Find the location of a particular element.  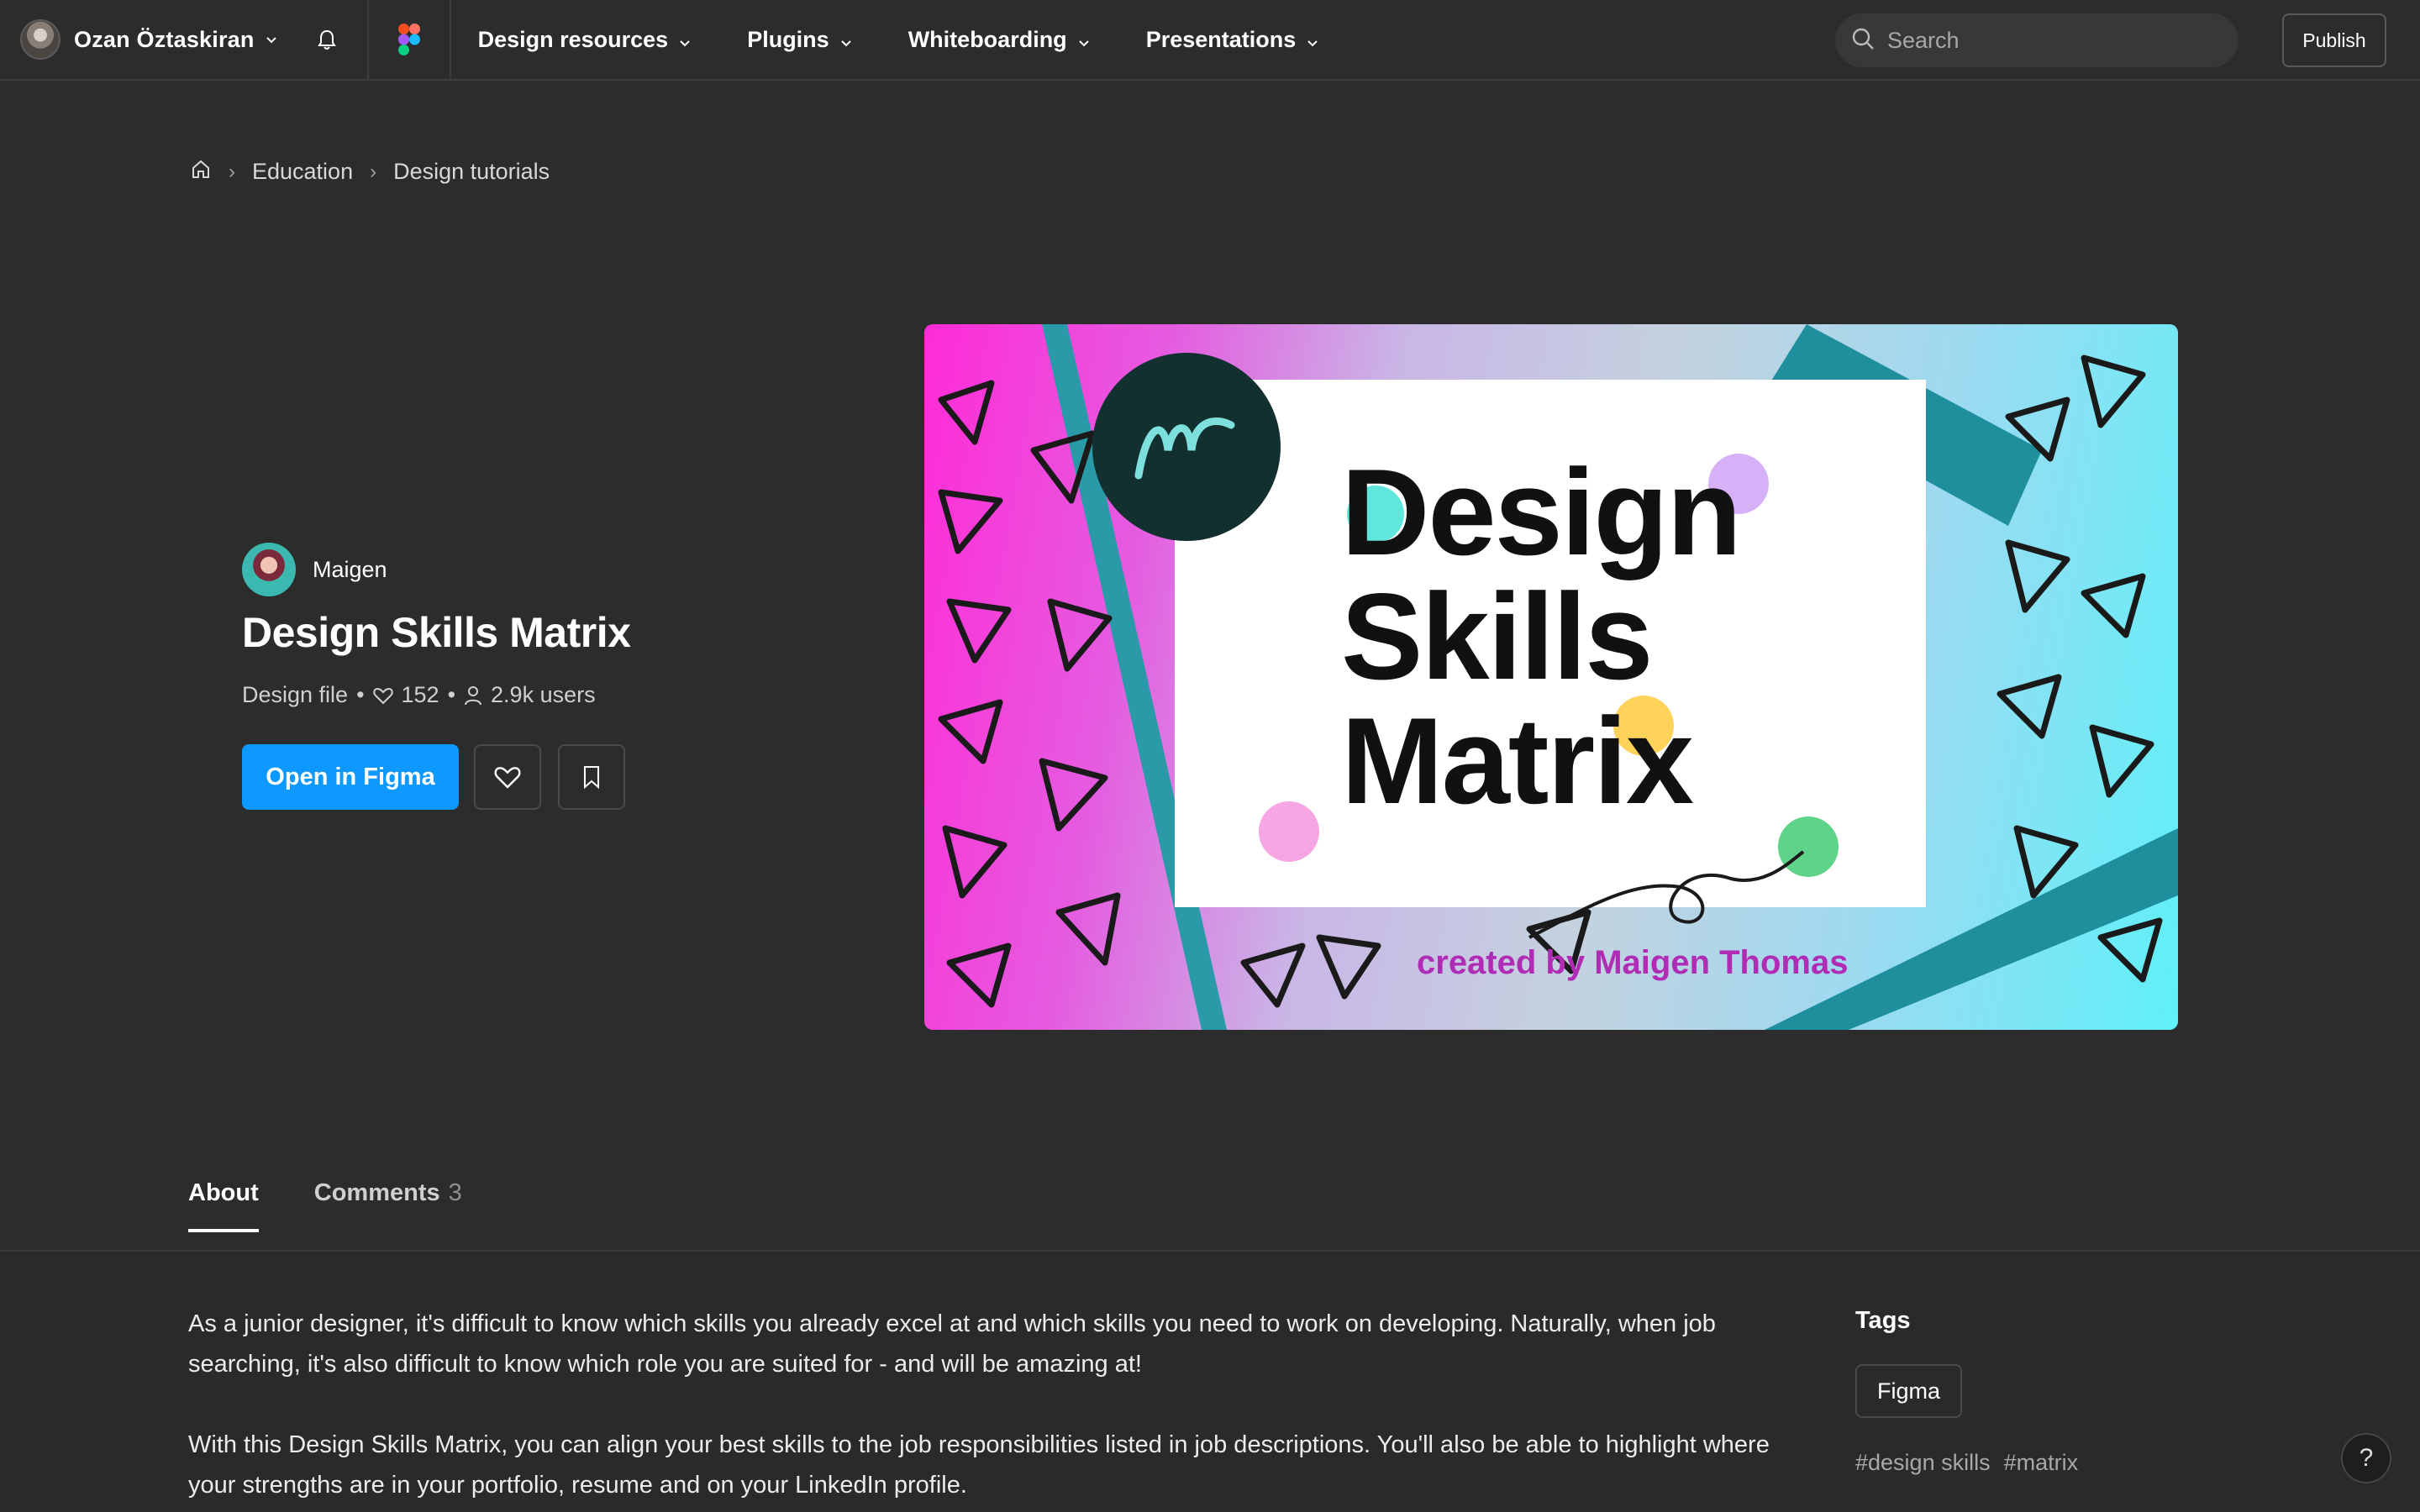

user-menu: Ozan Öztaskiran is located at coordinates (140, 40).